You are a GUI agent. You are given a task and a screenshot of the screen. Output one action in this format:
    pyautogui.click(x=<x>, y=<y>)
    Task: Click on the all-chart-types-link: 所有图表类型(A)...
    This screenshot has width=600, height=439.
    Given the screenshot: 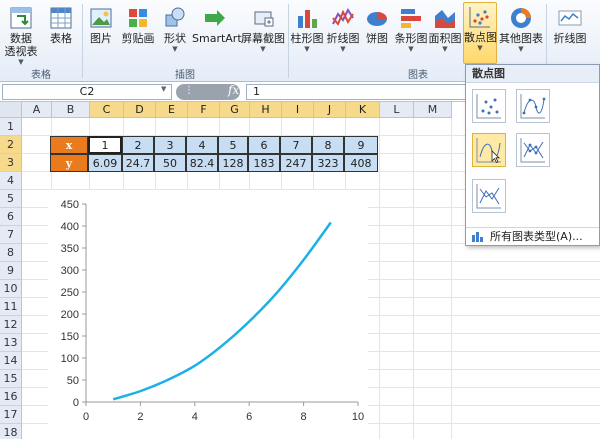 What is the action you would take?
    pyautogui.click(x=532, y=236)
    